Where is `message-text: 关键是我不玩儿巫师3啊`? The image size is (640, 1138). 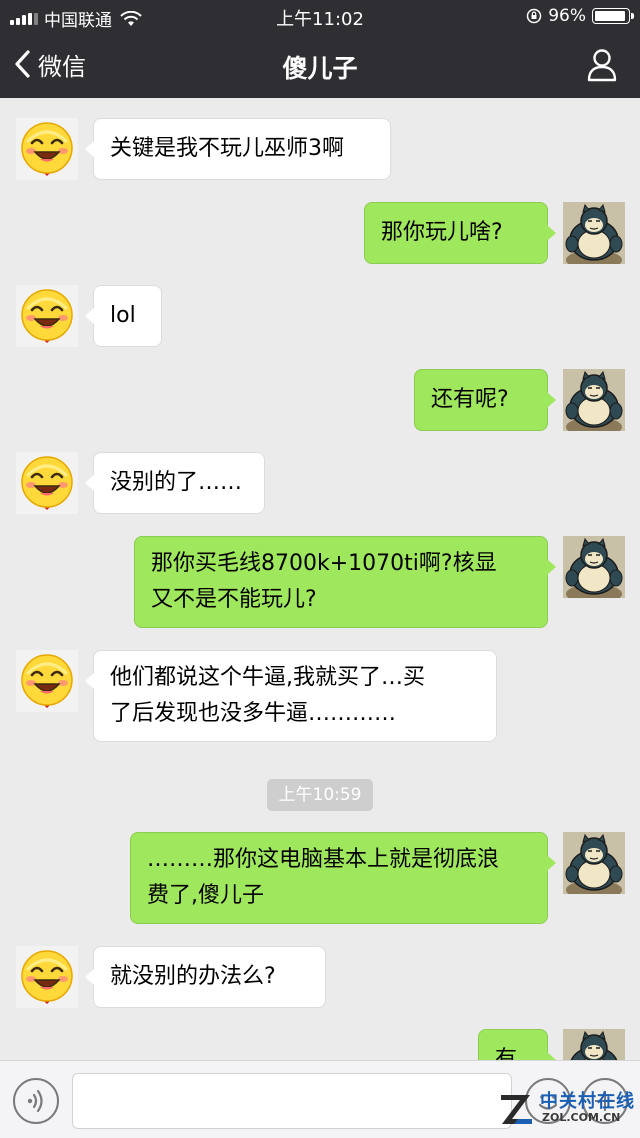
message-text: 关键是我不玩儿巫师3啊 is located at coordinates (227, 148).